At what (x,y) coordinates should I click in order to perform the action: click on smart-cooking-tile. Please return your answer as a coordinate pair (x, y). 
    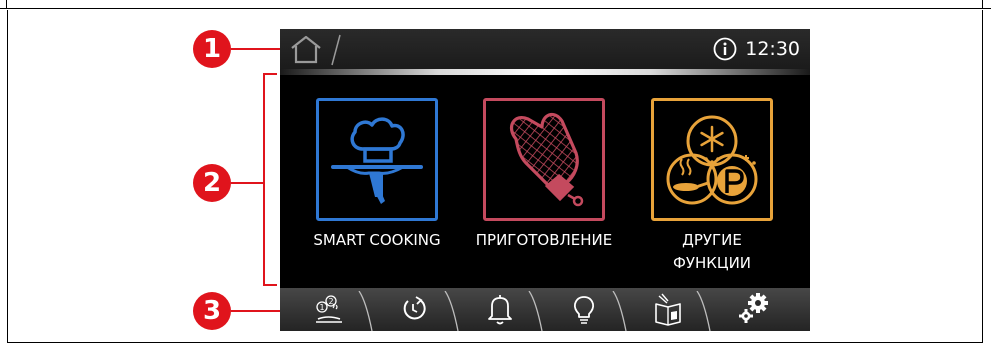
    Looking at the image, I should click on (377, 159).